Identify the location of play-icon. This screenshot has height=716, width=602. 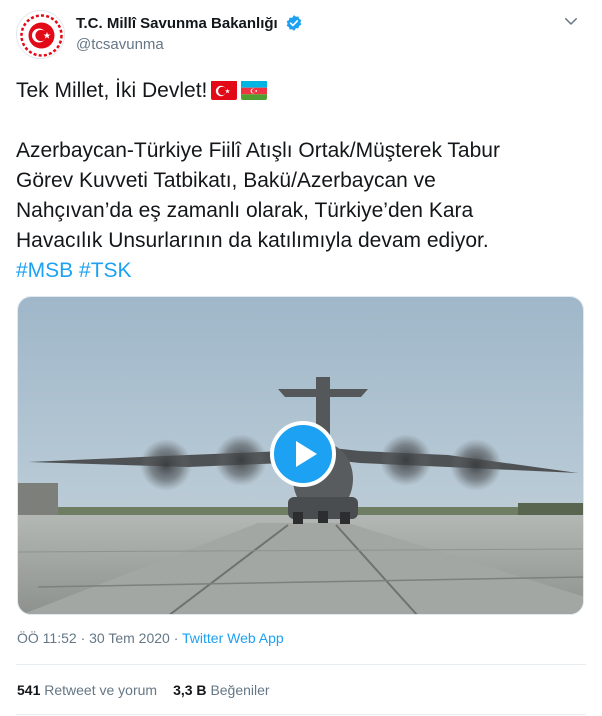
(303, 454).